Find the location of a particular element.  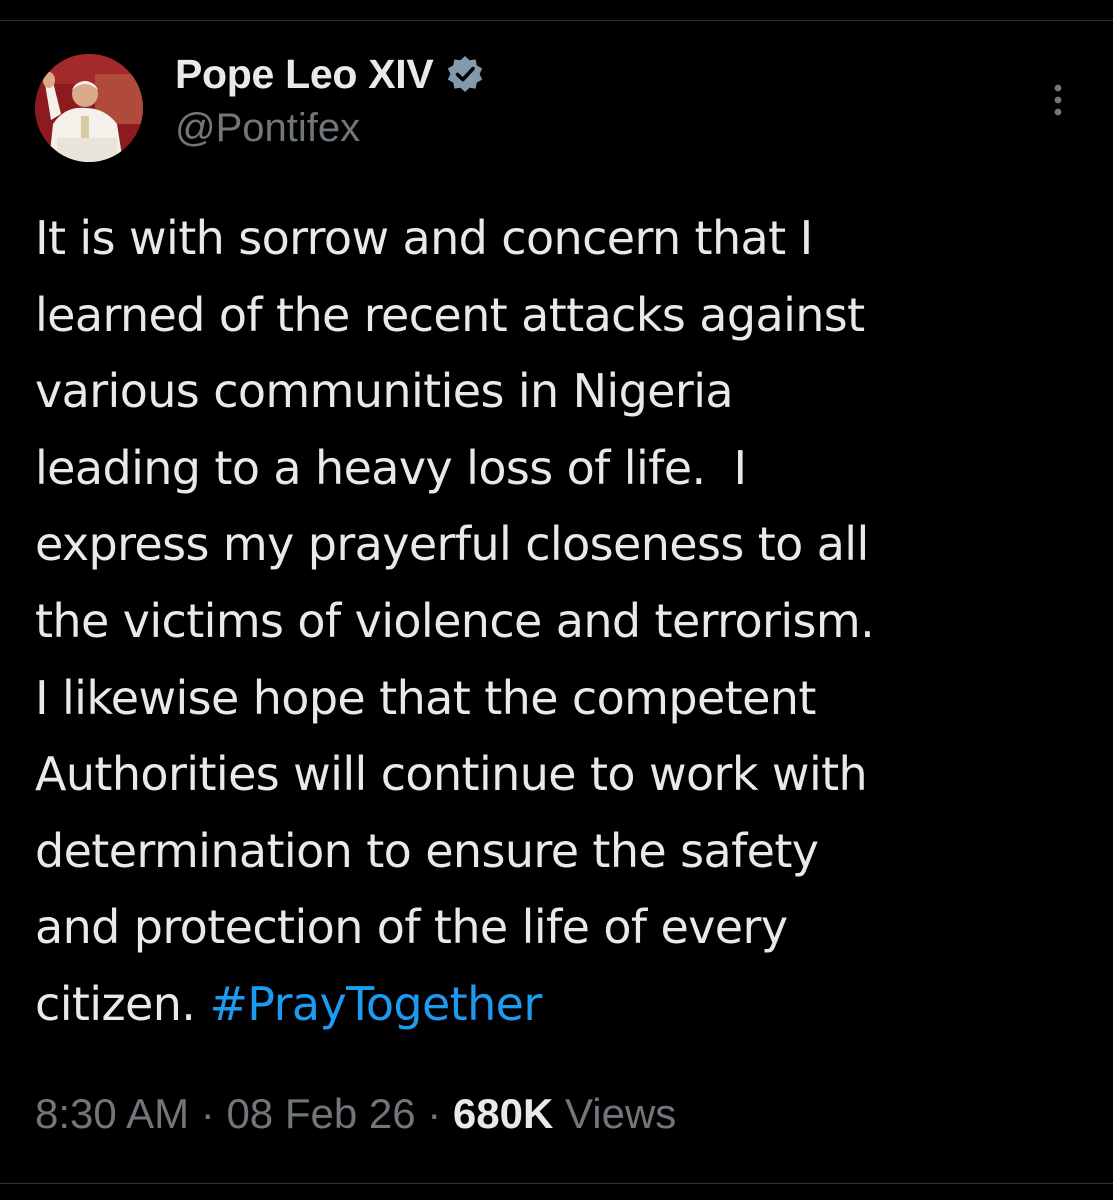

tweet-text-line: various communities in Nigeria is located at coordinates (384, 391).